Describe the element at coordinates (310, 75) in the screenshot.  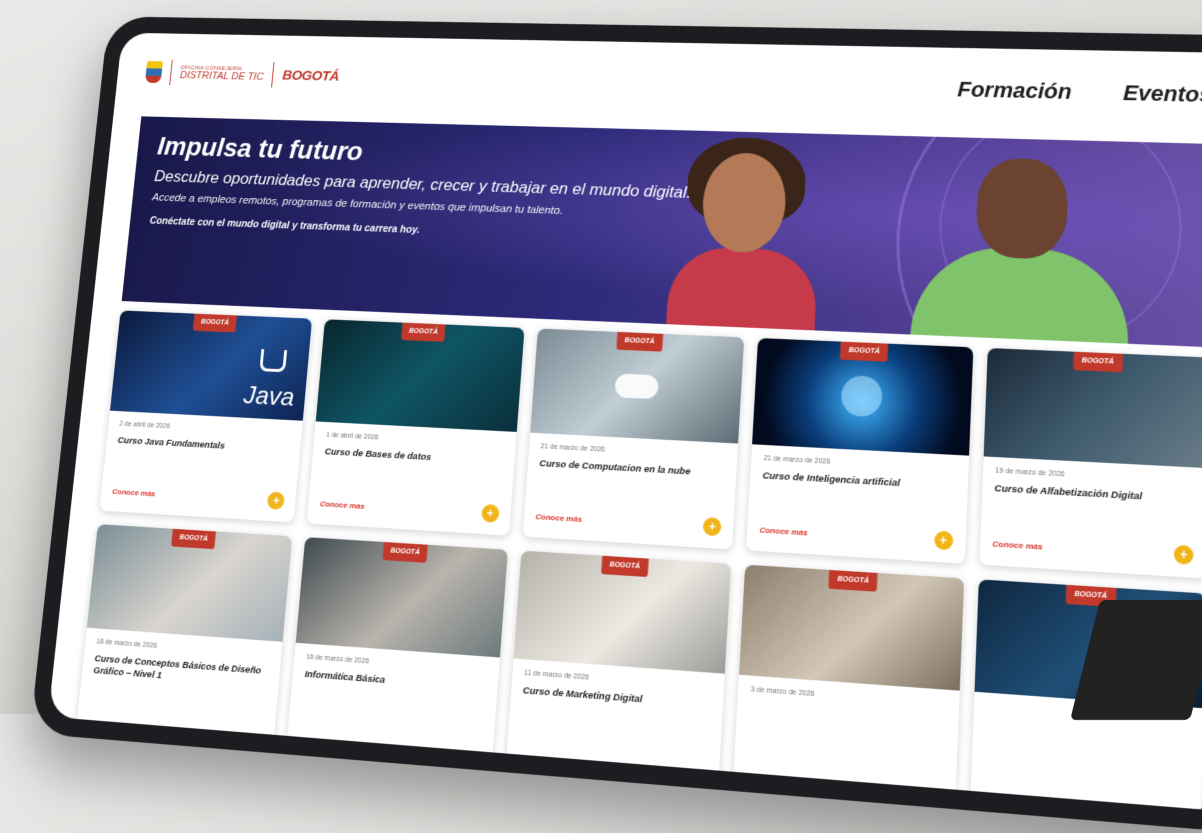
I see `bogota-logo: BOGOTÁ` at that location.